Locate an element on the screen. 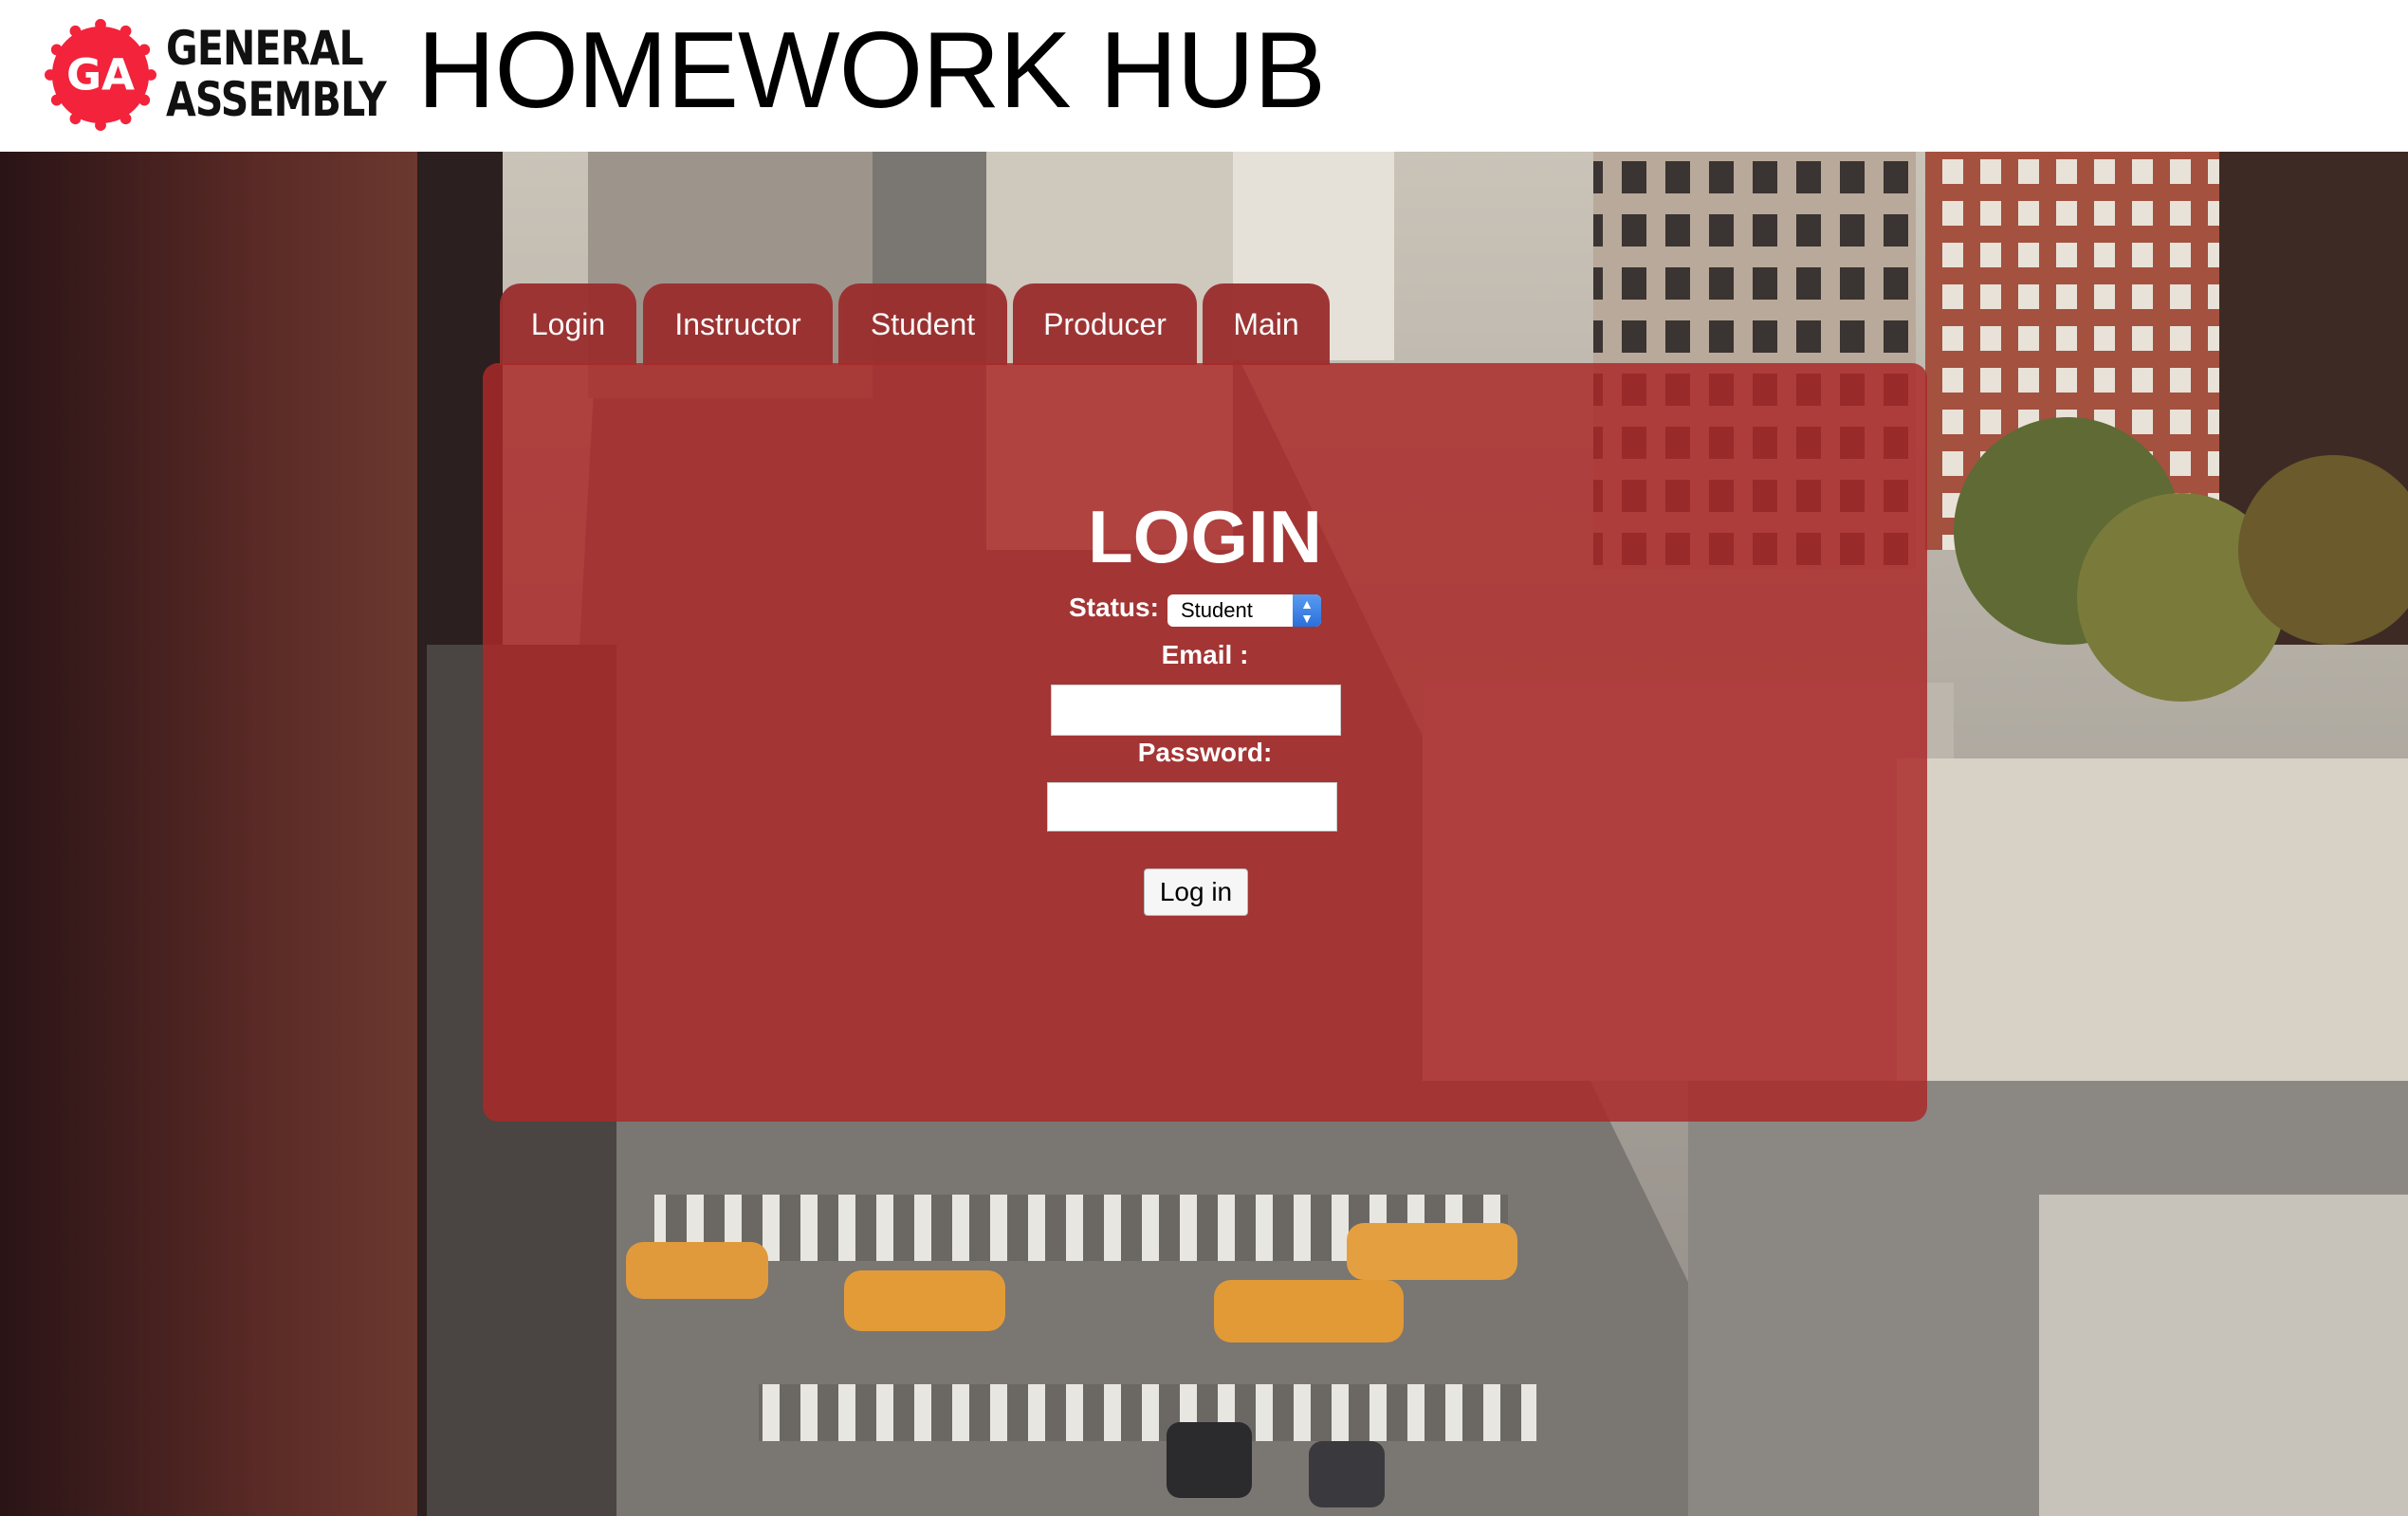  site-title: HOMEWORK HUB is located at coordinates (871, 70).